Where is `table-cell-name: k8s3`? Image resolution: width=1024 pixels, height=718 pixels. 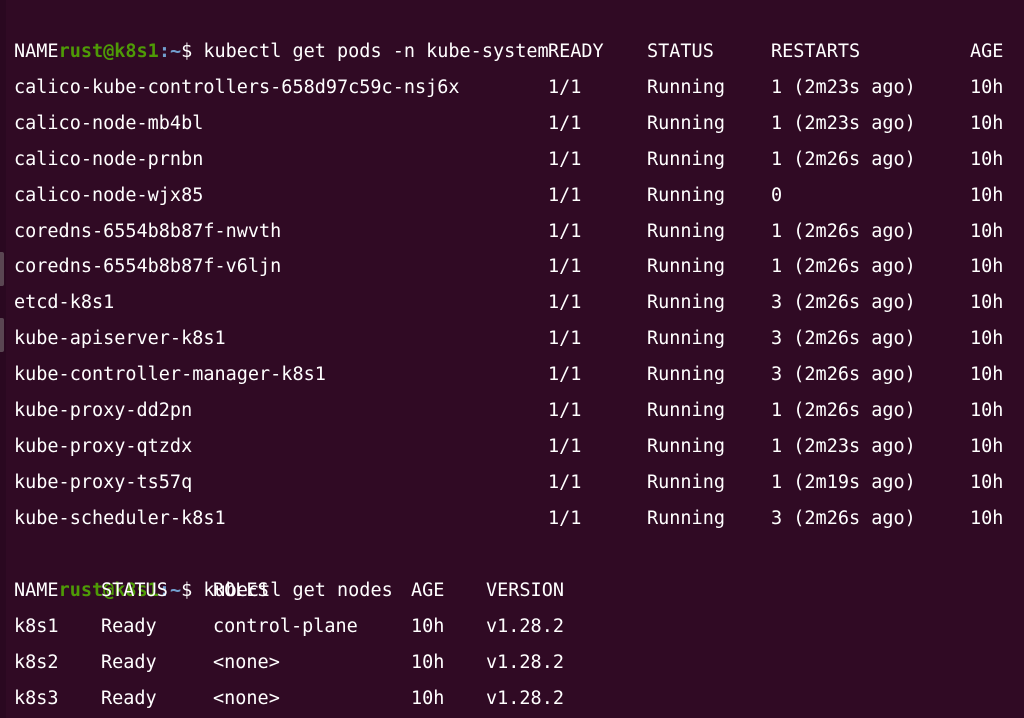 table-cell-name: k8s3 is located at coordinates (36, 698).